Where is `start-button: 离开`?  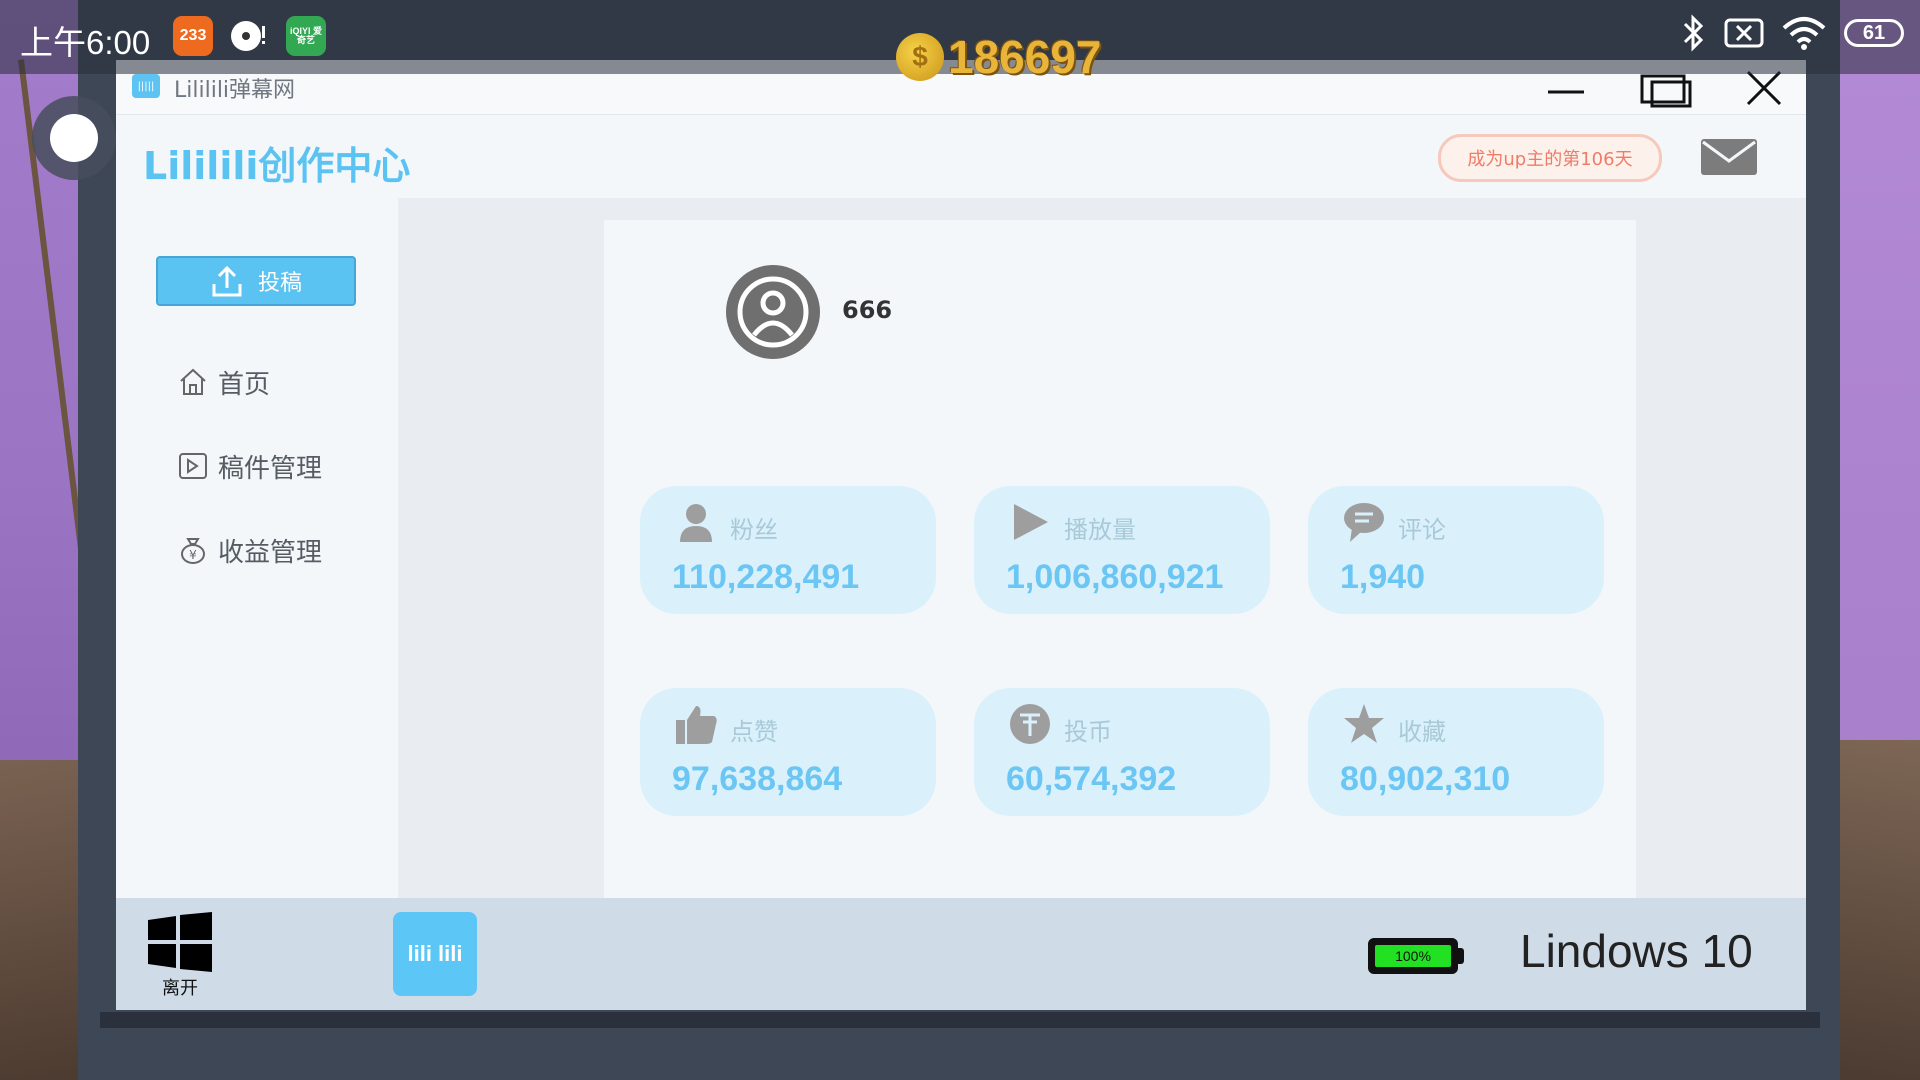 start-button: 离开 is located at coordinates (180, 955).